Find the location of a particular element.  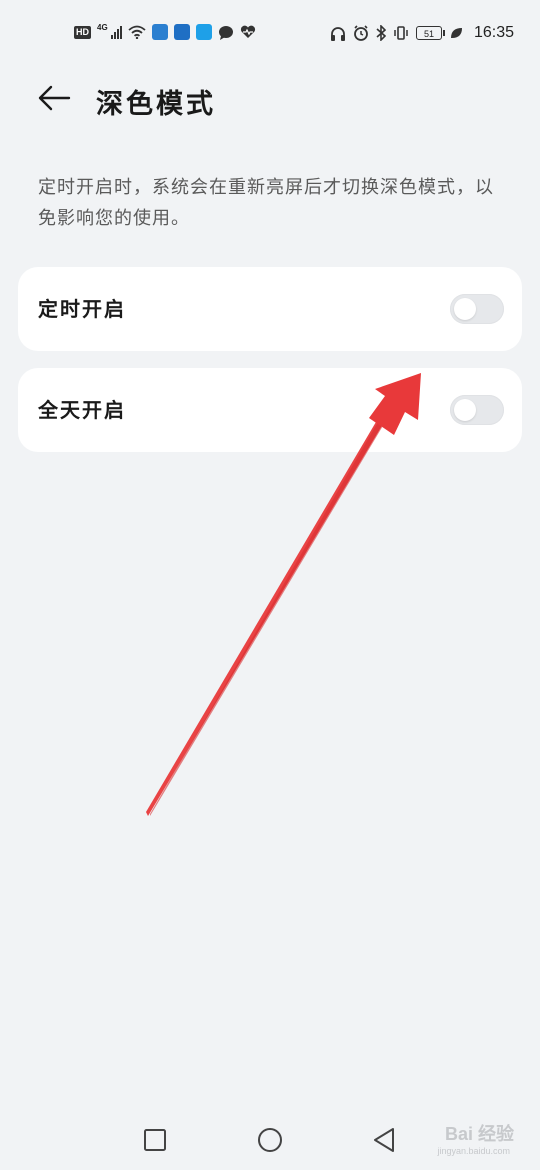

status-left: HD 4G is located at coordinates (165, 31).